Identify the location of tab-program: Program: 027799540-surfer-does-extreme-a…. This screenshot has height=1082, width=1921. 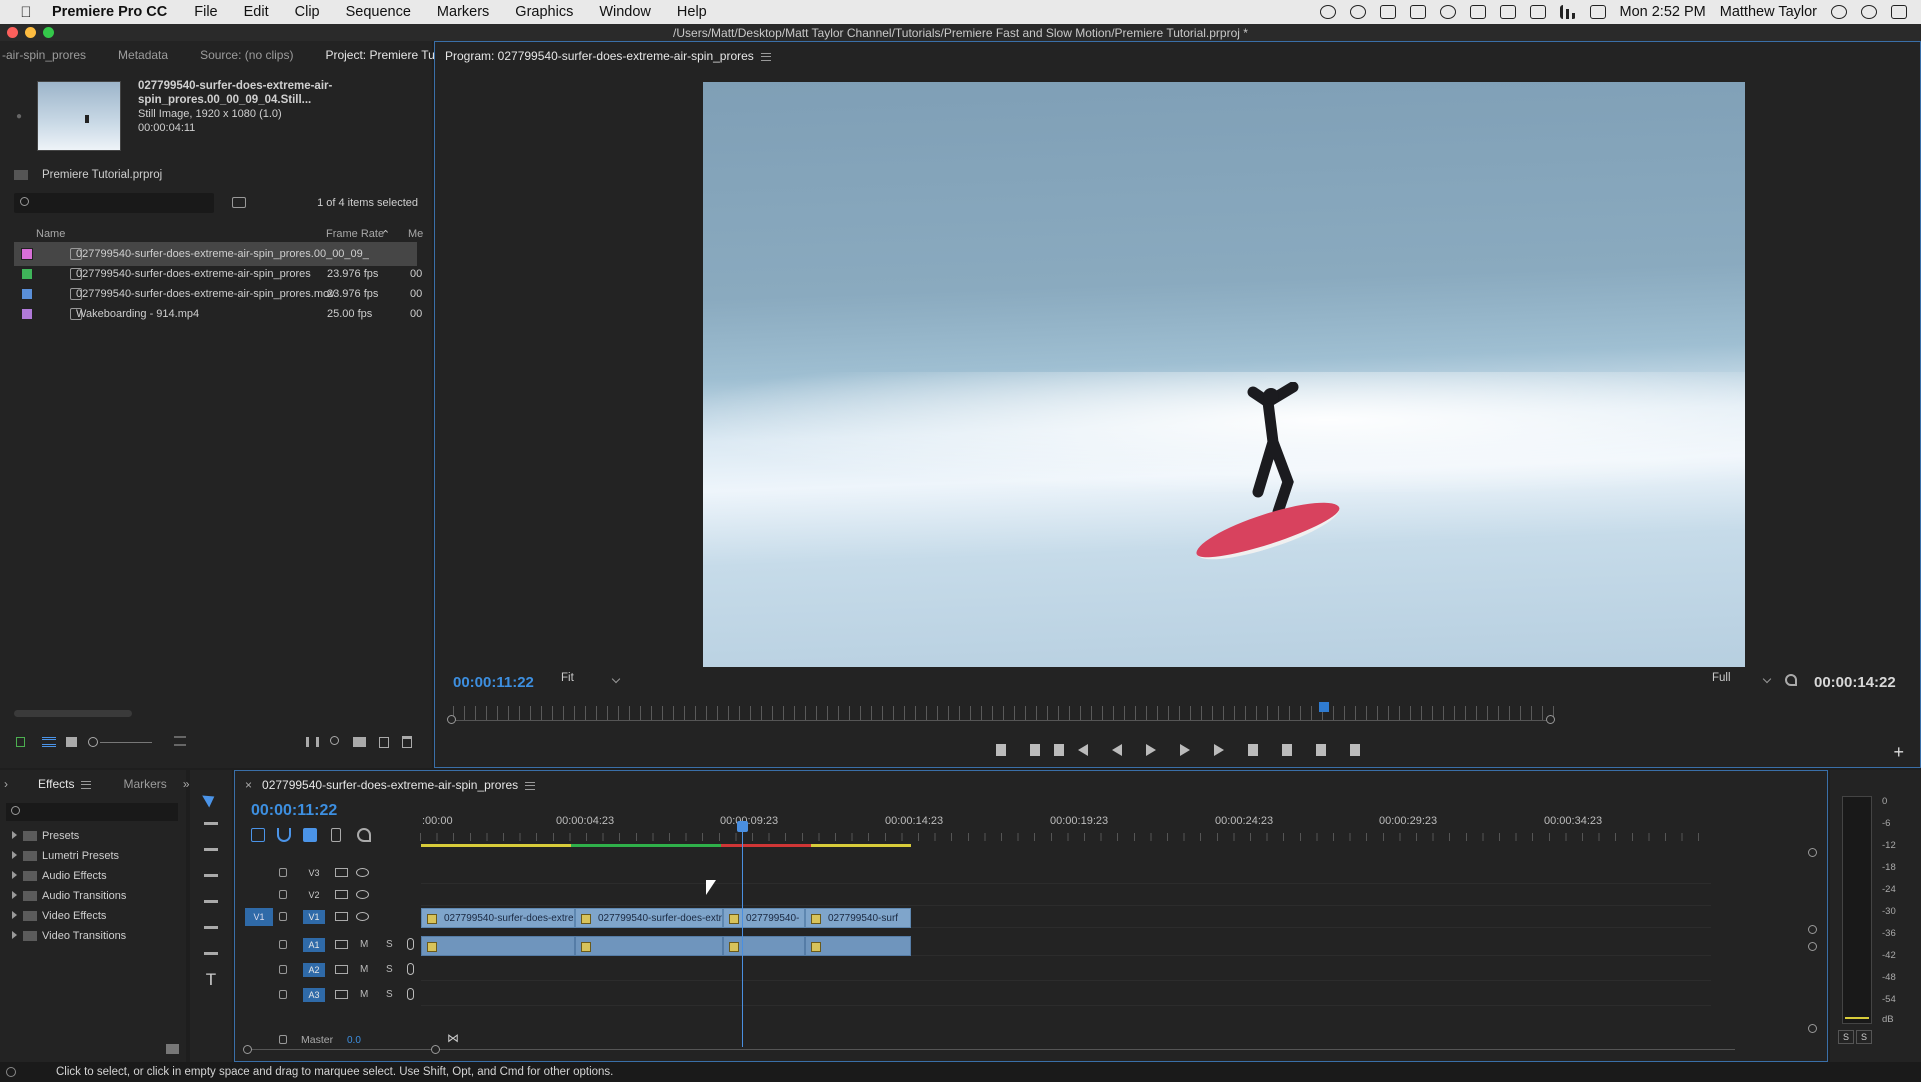
(611, 56).